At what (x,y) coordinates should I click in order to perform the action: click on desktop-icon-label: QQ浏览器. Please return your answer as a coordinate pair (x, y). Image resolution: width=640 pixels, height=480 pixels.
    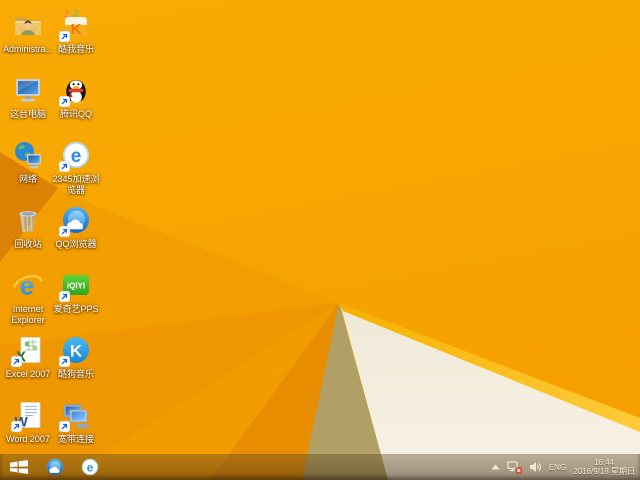
    Looking at the image, I should click on (76, 244).